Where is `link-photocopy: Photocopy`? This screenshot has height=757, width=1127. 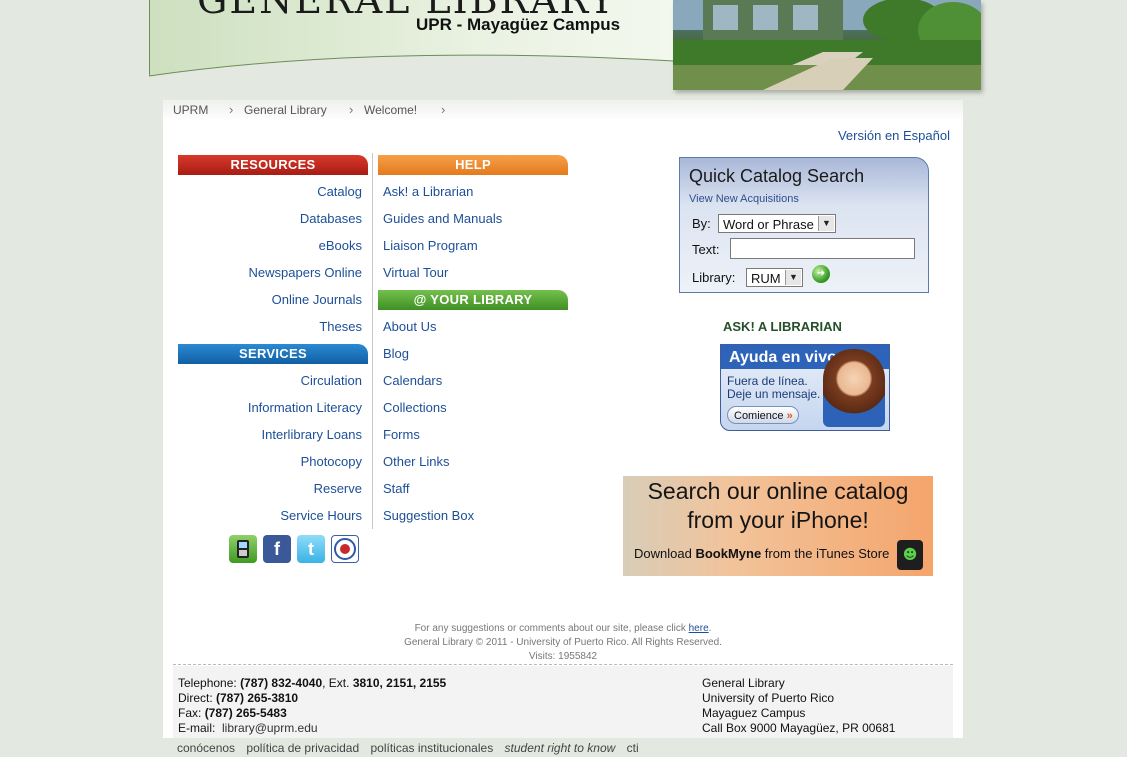 link-photocopy: Photocopy is located at coordinates (331, 461).